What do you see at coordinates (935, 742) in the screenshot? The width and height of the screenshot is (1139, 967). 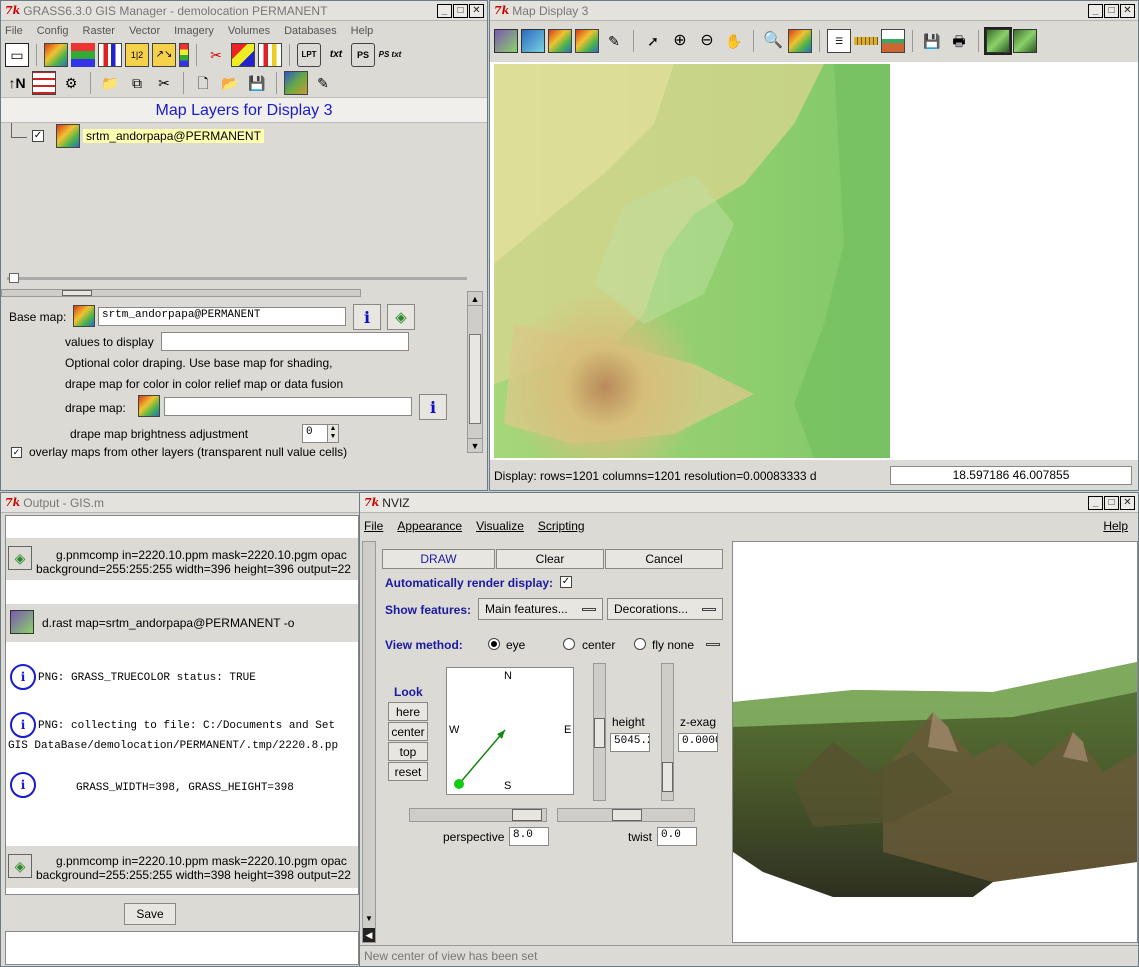 I see `nviz-3d-canvas` at bounding box center [935, 742].